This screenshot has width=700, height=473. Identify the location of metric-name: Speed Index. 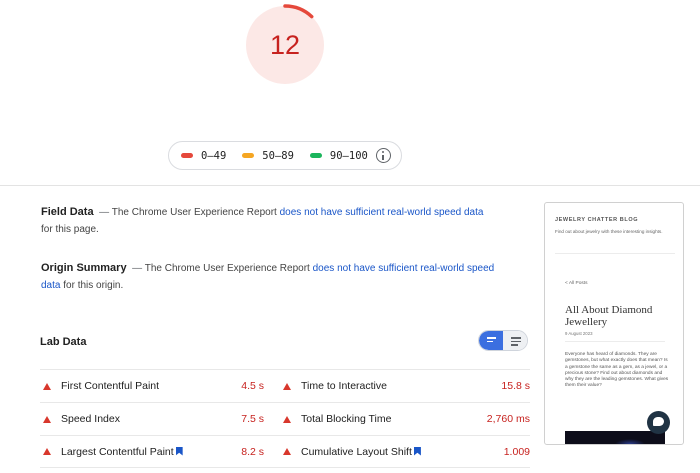
(90, 419).